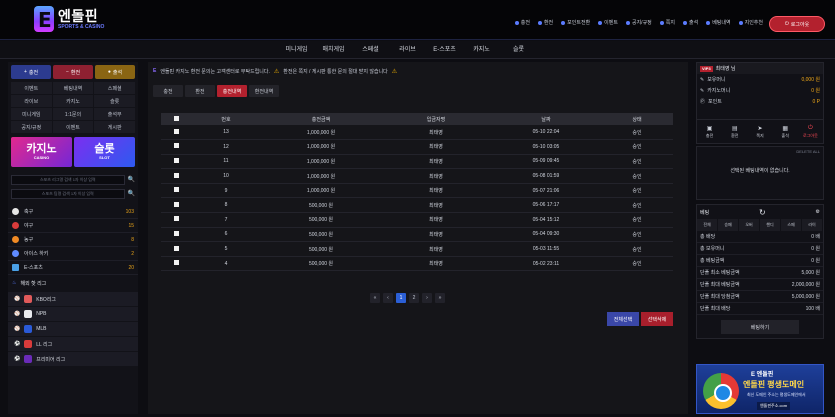 The image size is (835, 417). Describe the element at coordinates (545, 22) in the screenshot. I see `top-link-withdraw: 환전` at that location.